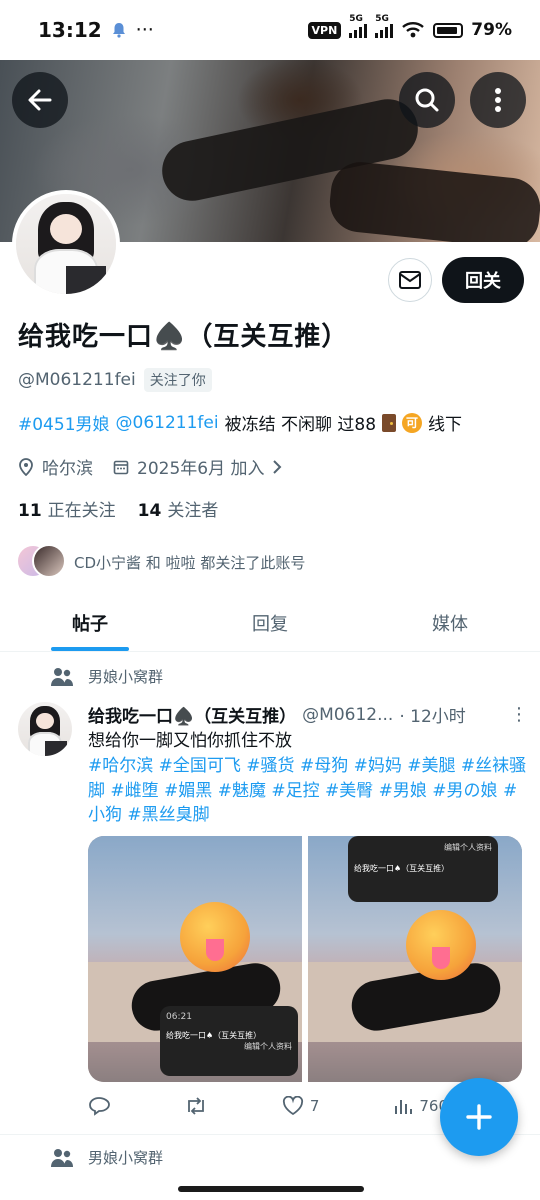  Describe the element at coordinates (445, 425) in the screenshot. I see `bio-text-2: 线下` at that location.